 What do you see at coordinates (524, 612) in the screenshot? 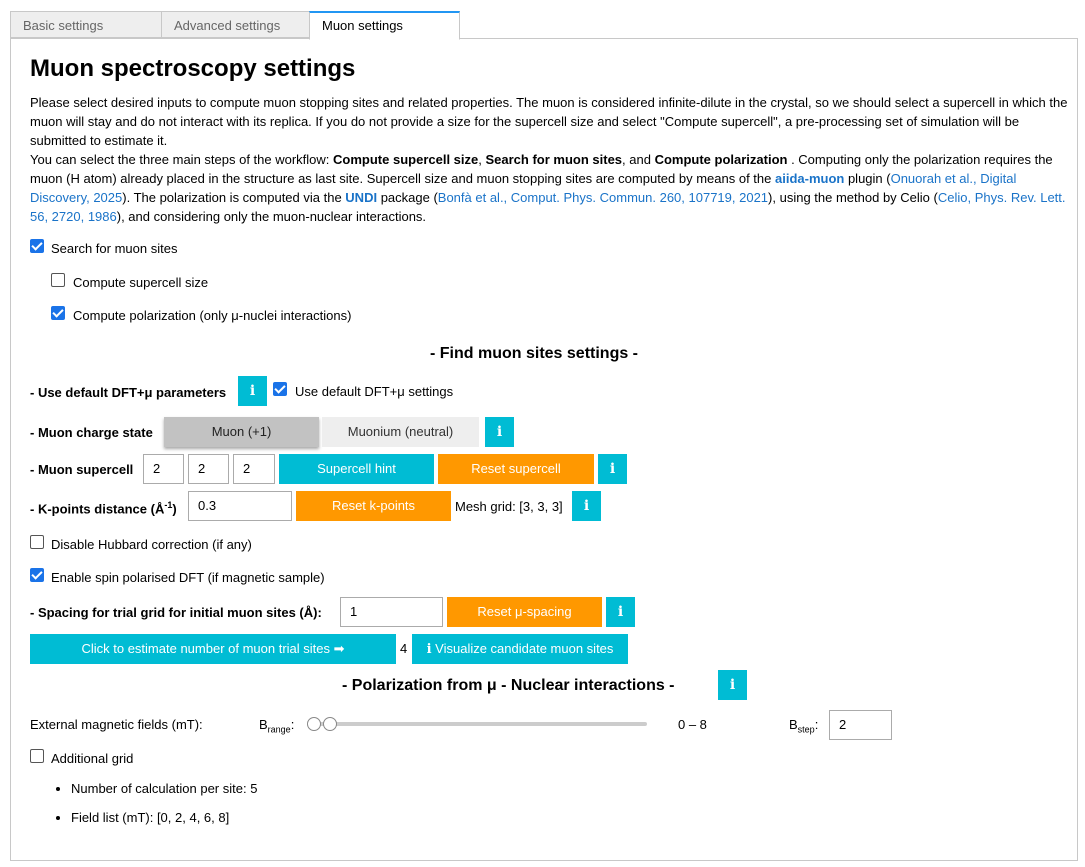
I see `reset-spacing-button: Reset μ-spacing` at bounding box center [524, 612].